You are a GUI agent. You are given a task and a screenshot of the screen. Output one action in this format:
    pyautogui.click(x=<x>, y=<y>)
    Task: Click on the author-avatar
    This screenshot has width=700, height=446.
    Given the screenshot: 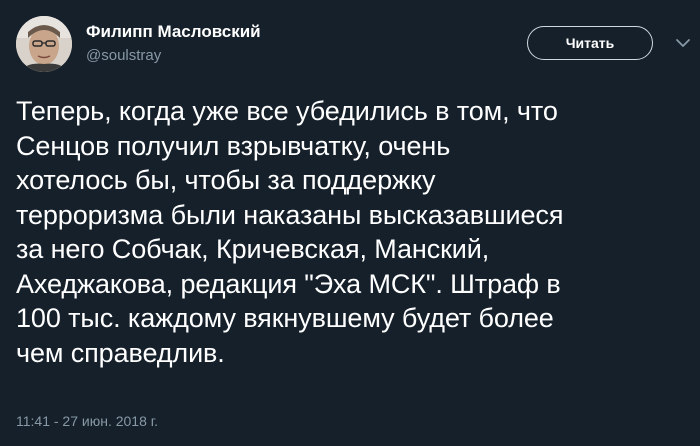 What is the action you would take?
    pyautogui.click(x=44, y=44)
    